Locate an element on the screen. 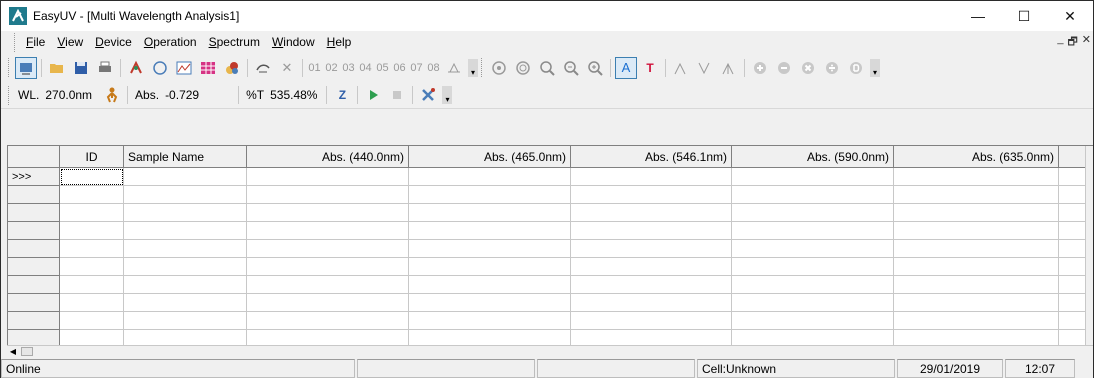  baseline-icon is located at coordinates (160, 68).